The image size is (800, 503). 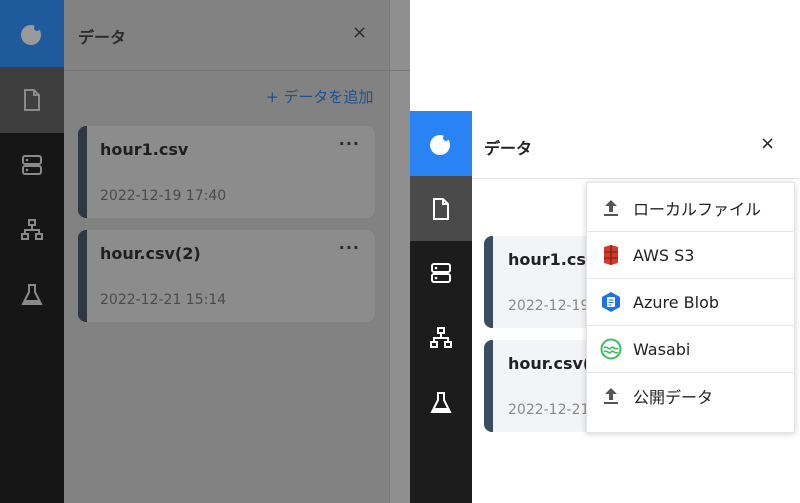 What do you see at coordinates (399, 251) in the screenshot?
I see `background-strip` at bounding box center [399, 251].